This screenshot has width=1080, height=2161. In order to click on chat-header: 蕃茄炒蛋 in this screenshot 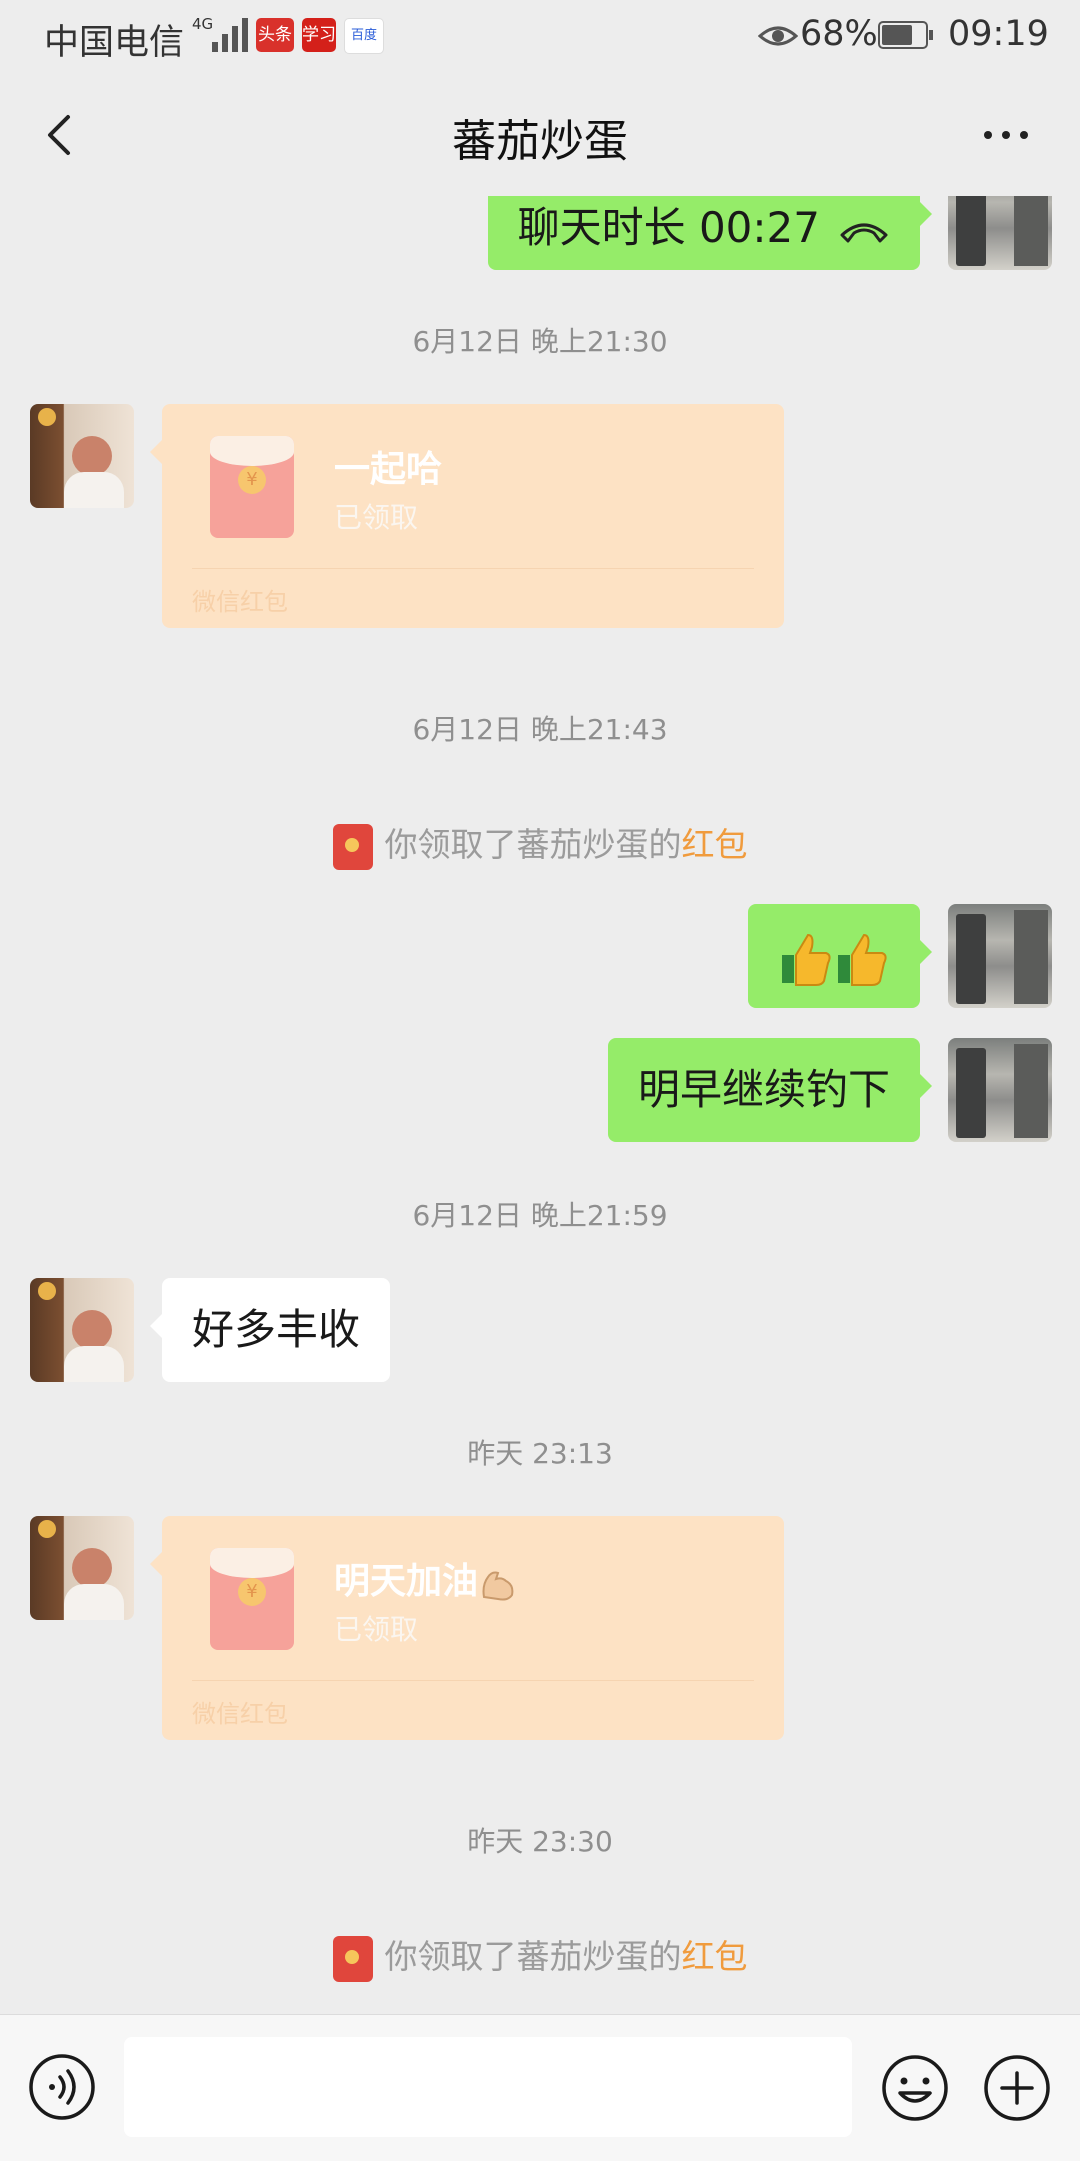, I will do `click(540, 135)`.